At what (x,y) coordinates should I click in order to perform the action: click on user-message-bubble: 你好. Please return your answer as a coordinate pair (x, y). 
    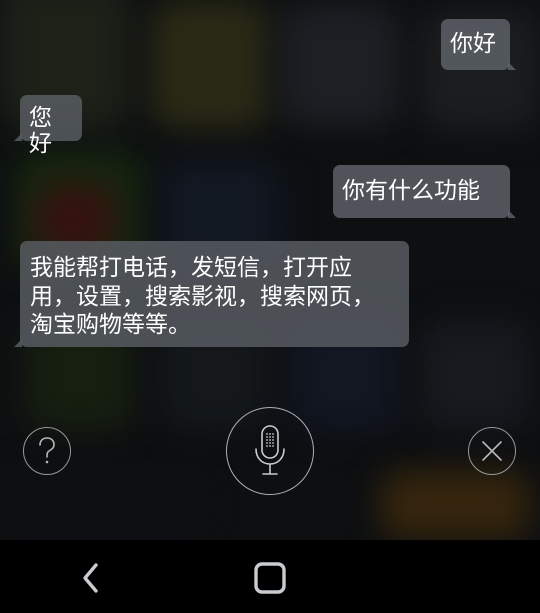
    Looking at the image, I should click on (478, 44).